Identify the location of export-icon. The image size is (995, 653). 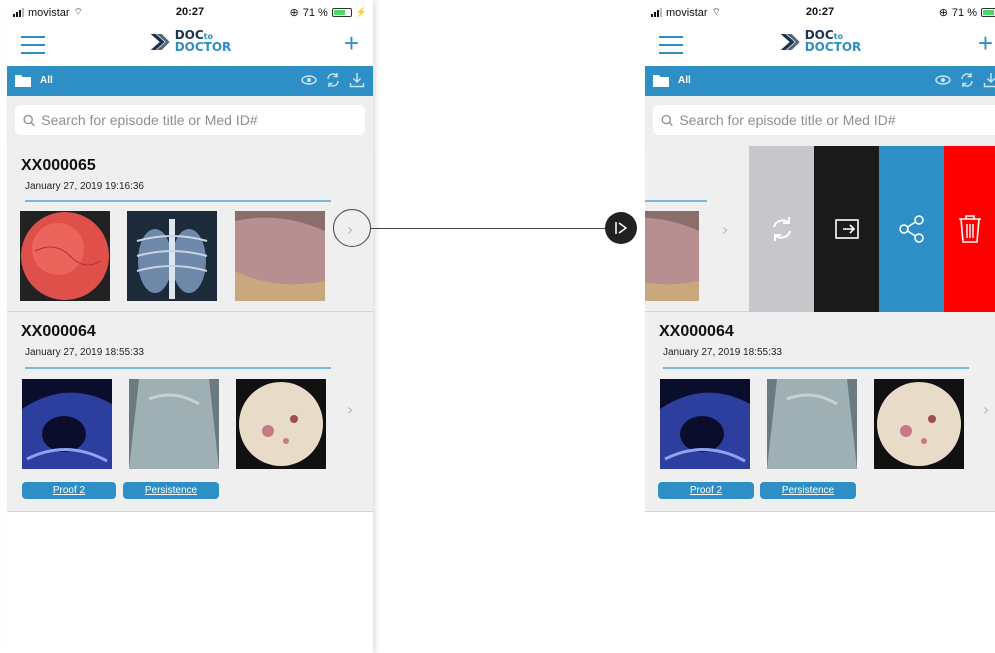
(846, 229).